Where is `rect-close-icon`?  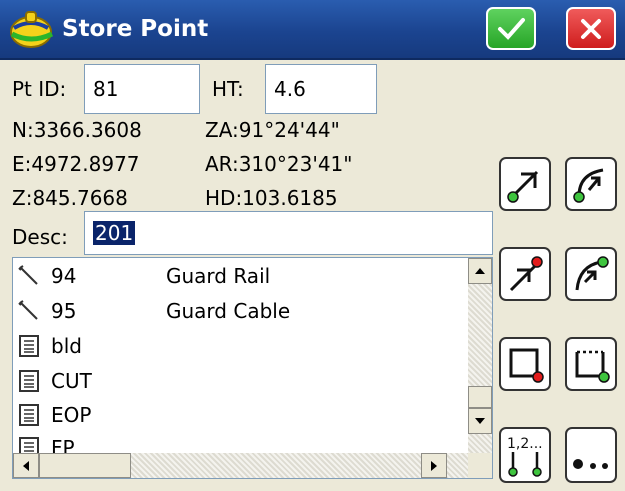 rect-close-icon is located at coordinates (592, 366).